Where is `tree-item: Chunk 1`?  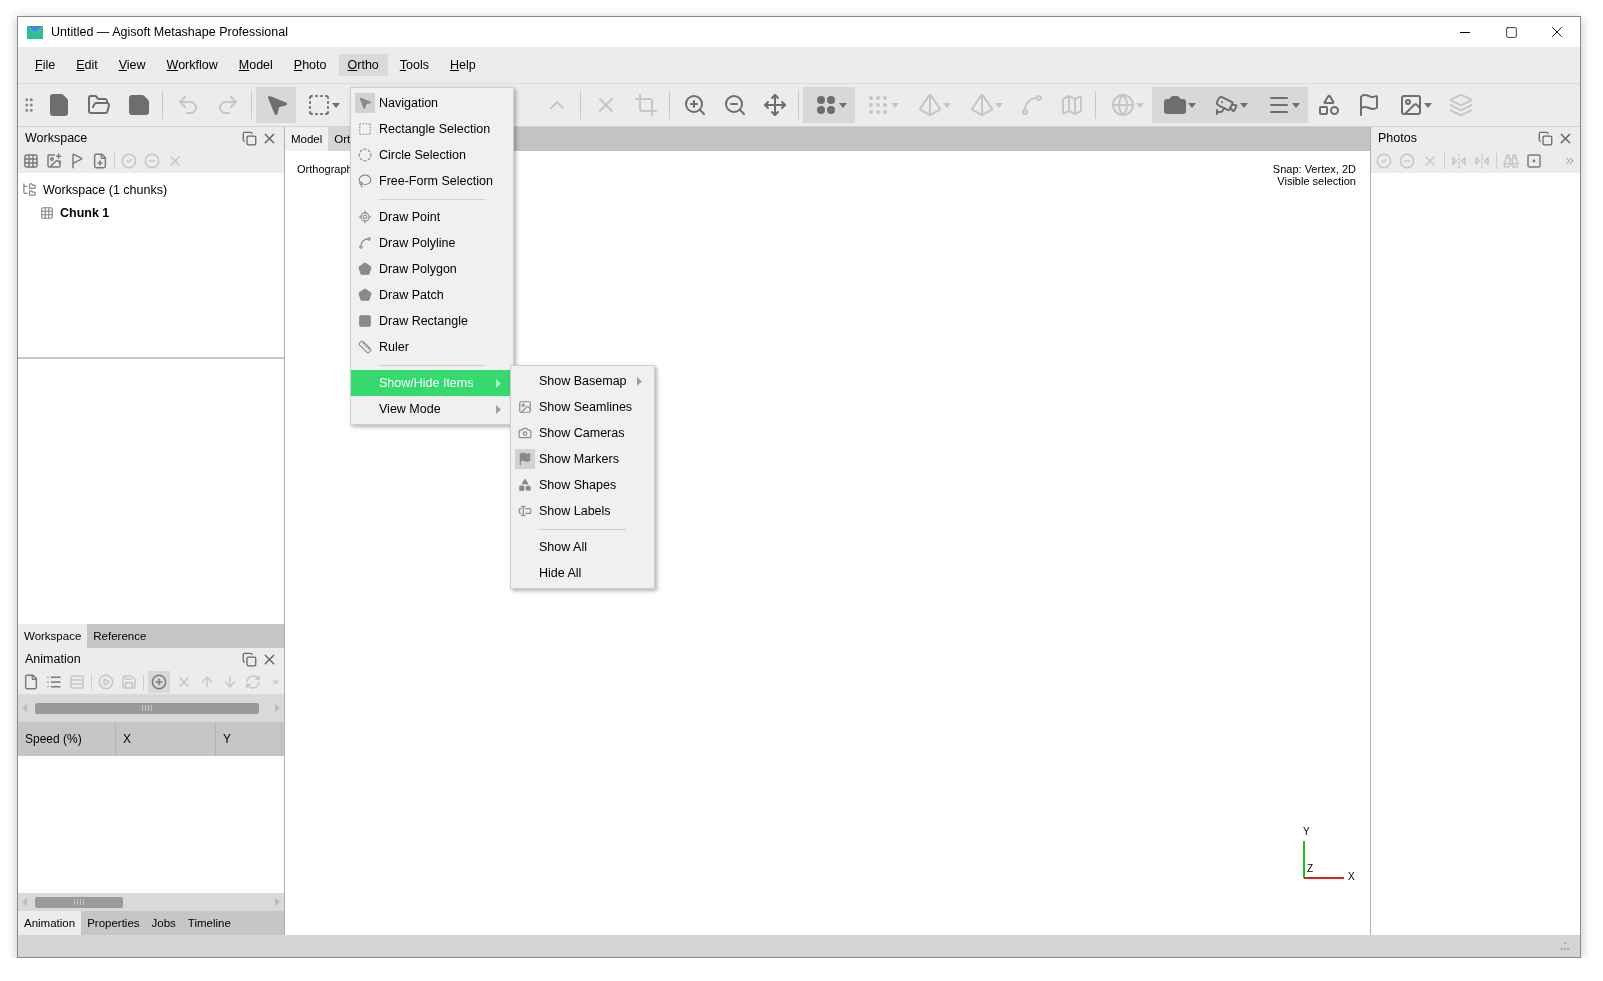
tree-item: Chunk 1 is located at coordinates (85, 212).